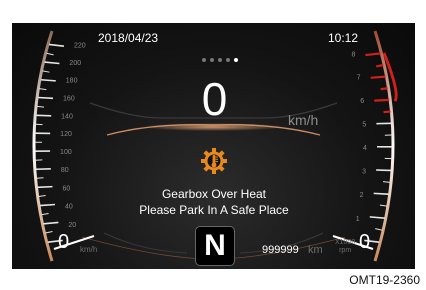 This screenshot has height=290, width=426. What do you see at coordinates (342, 38) in the screenshot?
I see `clock-display: 10:12` at bounding box center [342, 38].